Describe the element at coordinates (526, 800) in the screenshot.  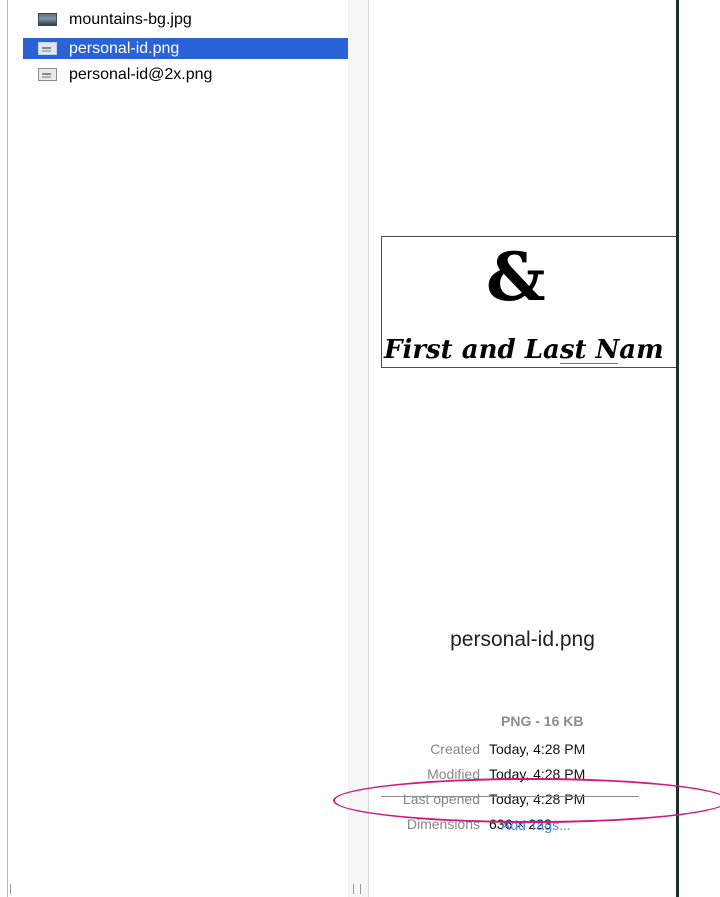
I see `dimensions-highlight-annotation` at that location.